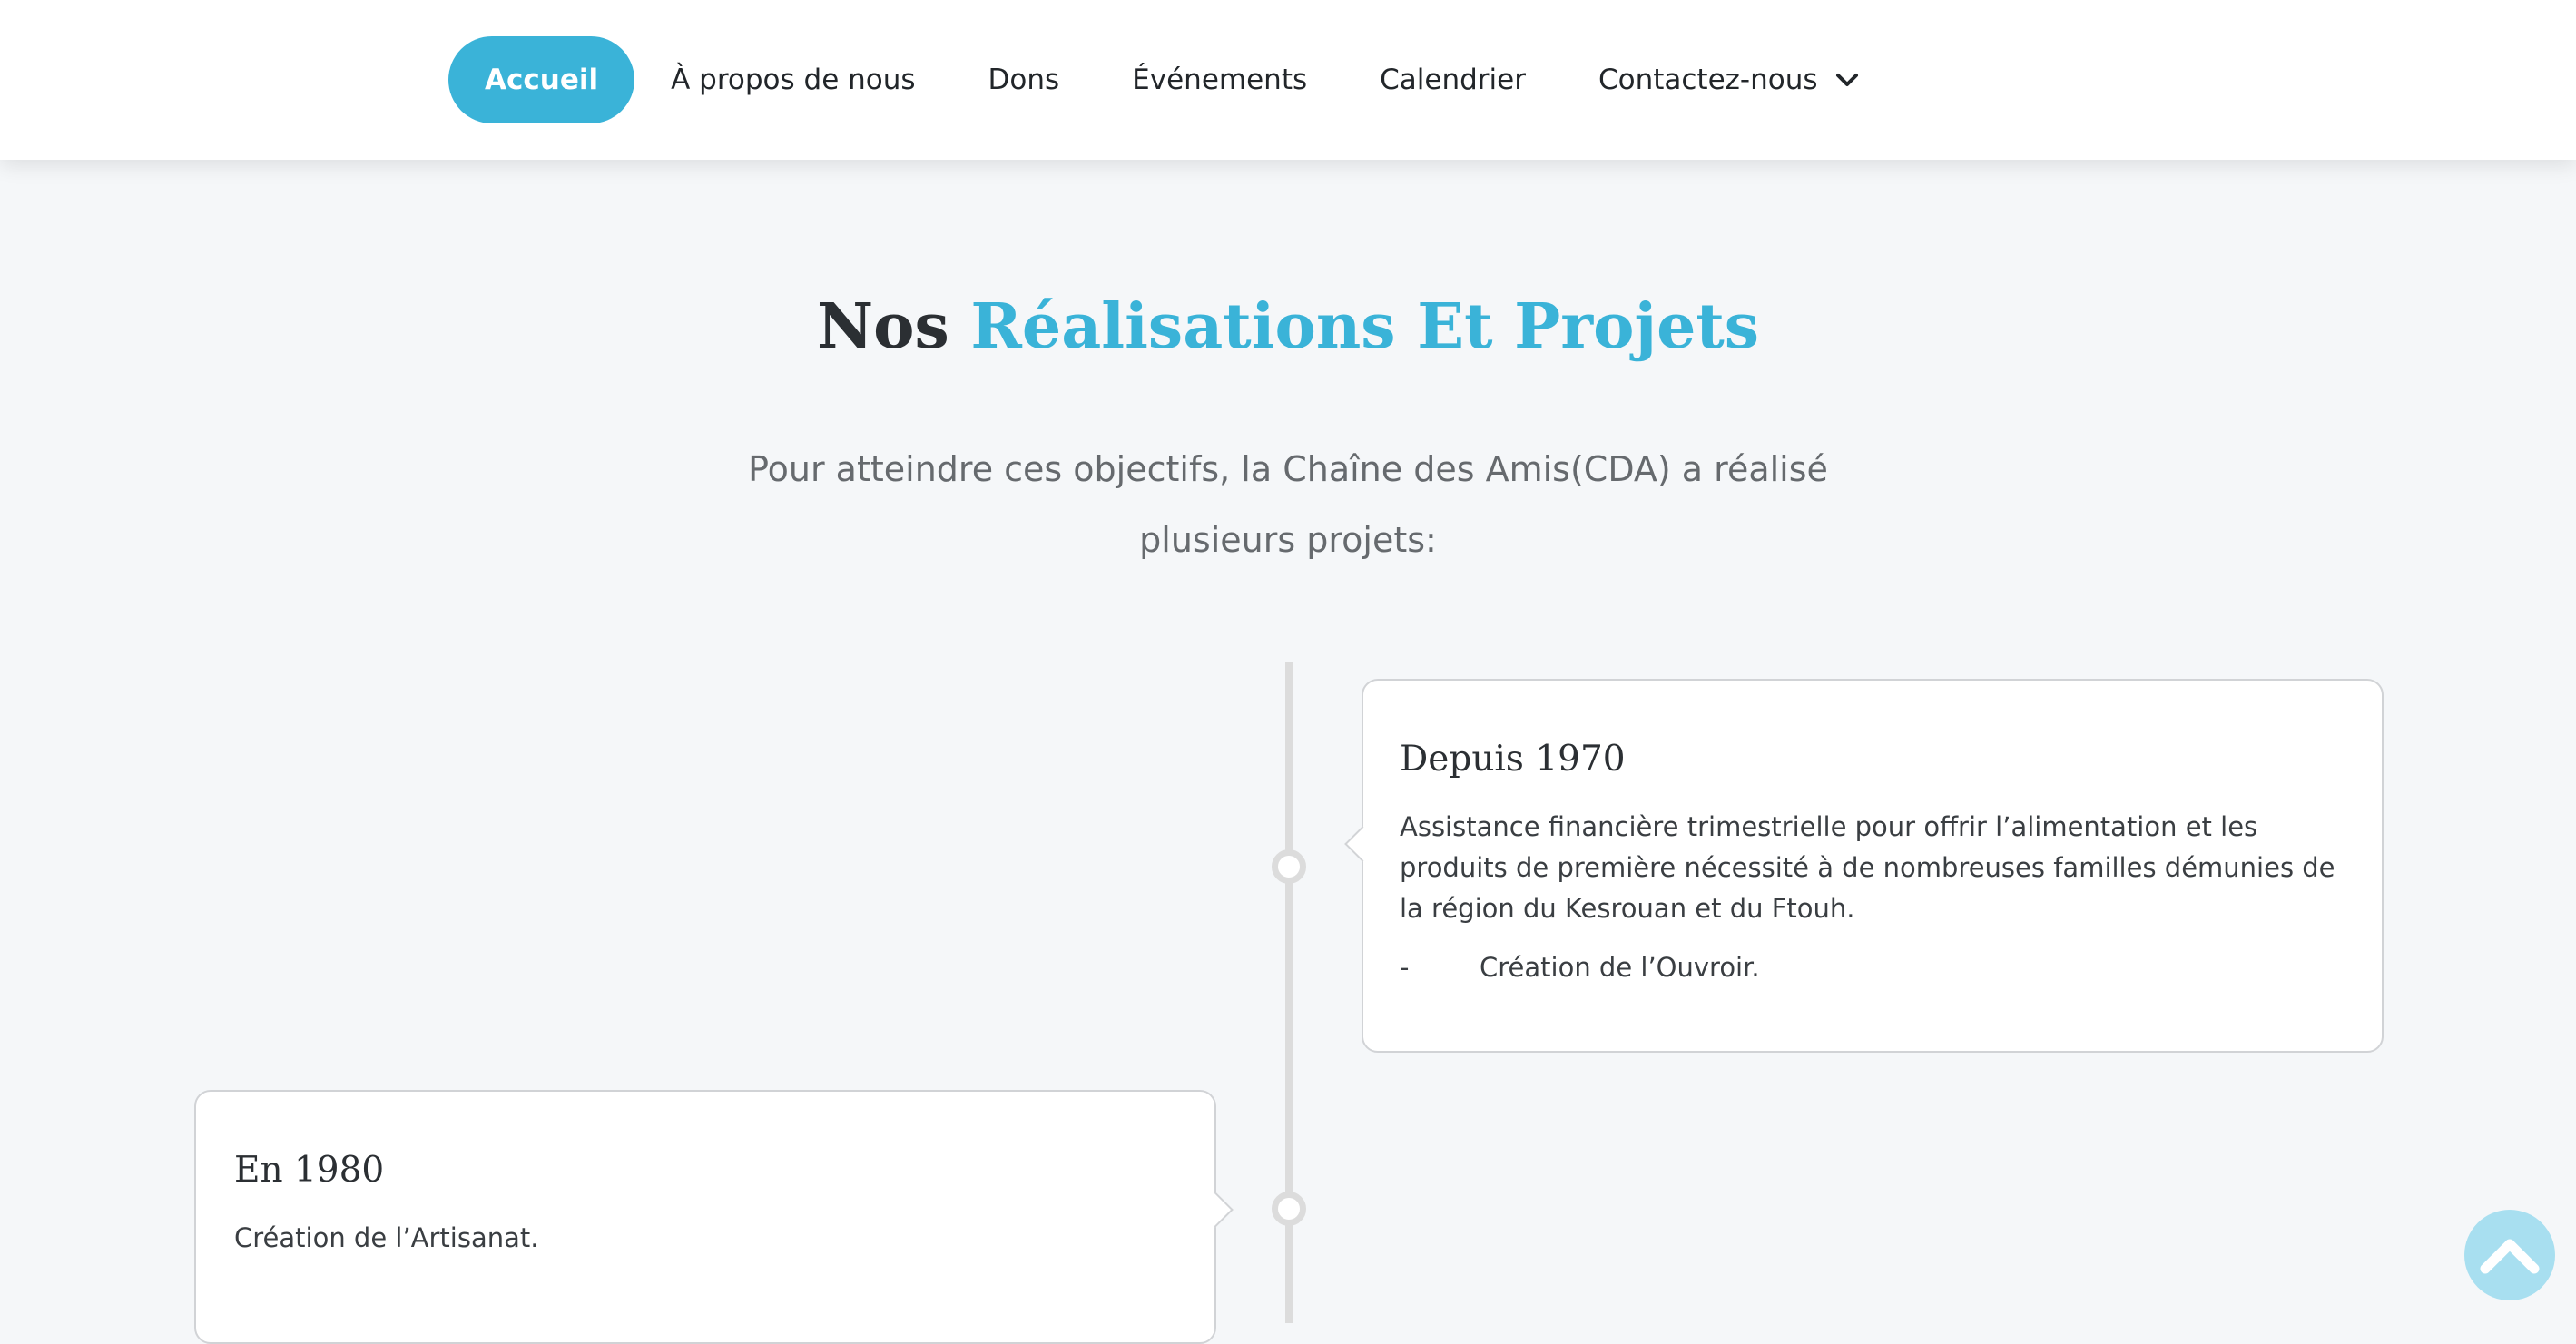 This screenshot has width=2576, height=1344. I want to click on nav-item-label: À propos de nous, so click(793, 80).